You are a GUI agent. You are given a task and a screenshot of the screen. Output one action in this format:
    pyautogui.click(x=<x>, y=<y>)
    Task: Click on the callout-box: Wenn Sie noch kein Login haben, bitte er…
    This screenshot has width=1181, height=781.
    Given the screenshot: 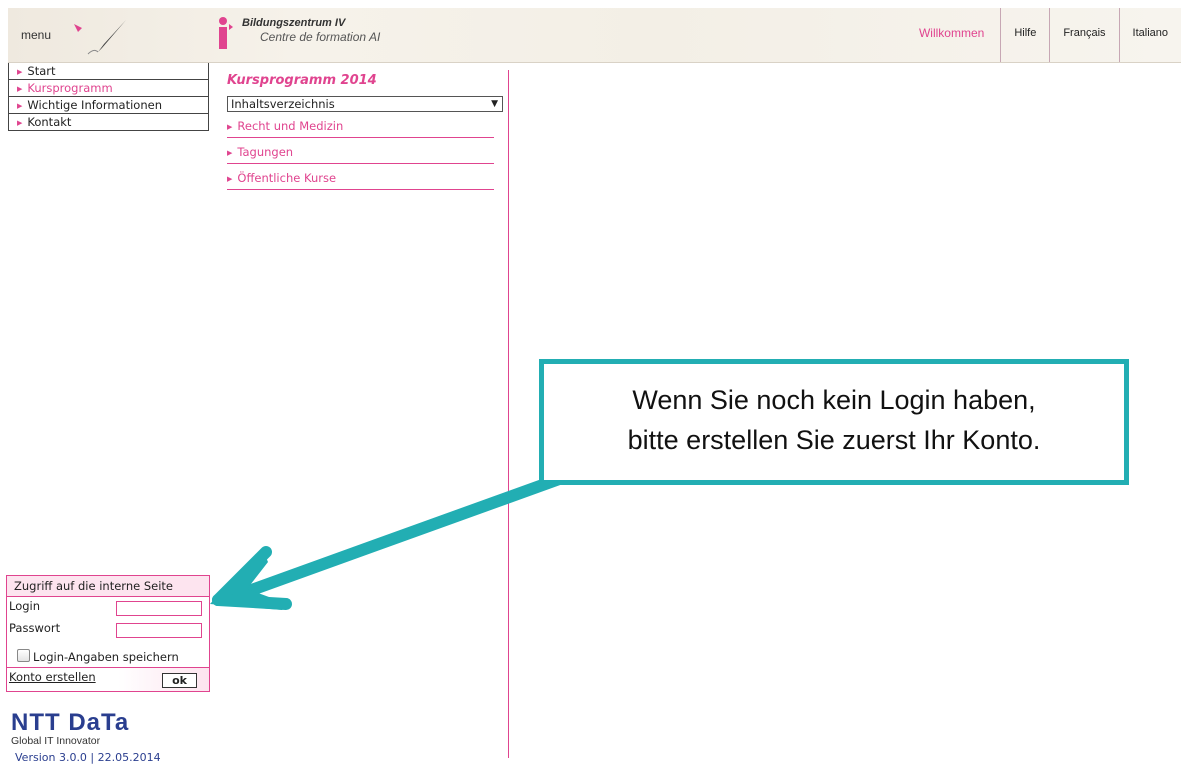 What is the action you would take?
    pyautogui.click(x=834, y=422)
    